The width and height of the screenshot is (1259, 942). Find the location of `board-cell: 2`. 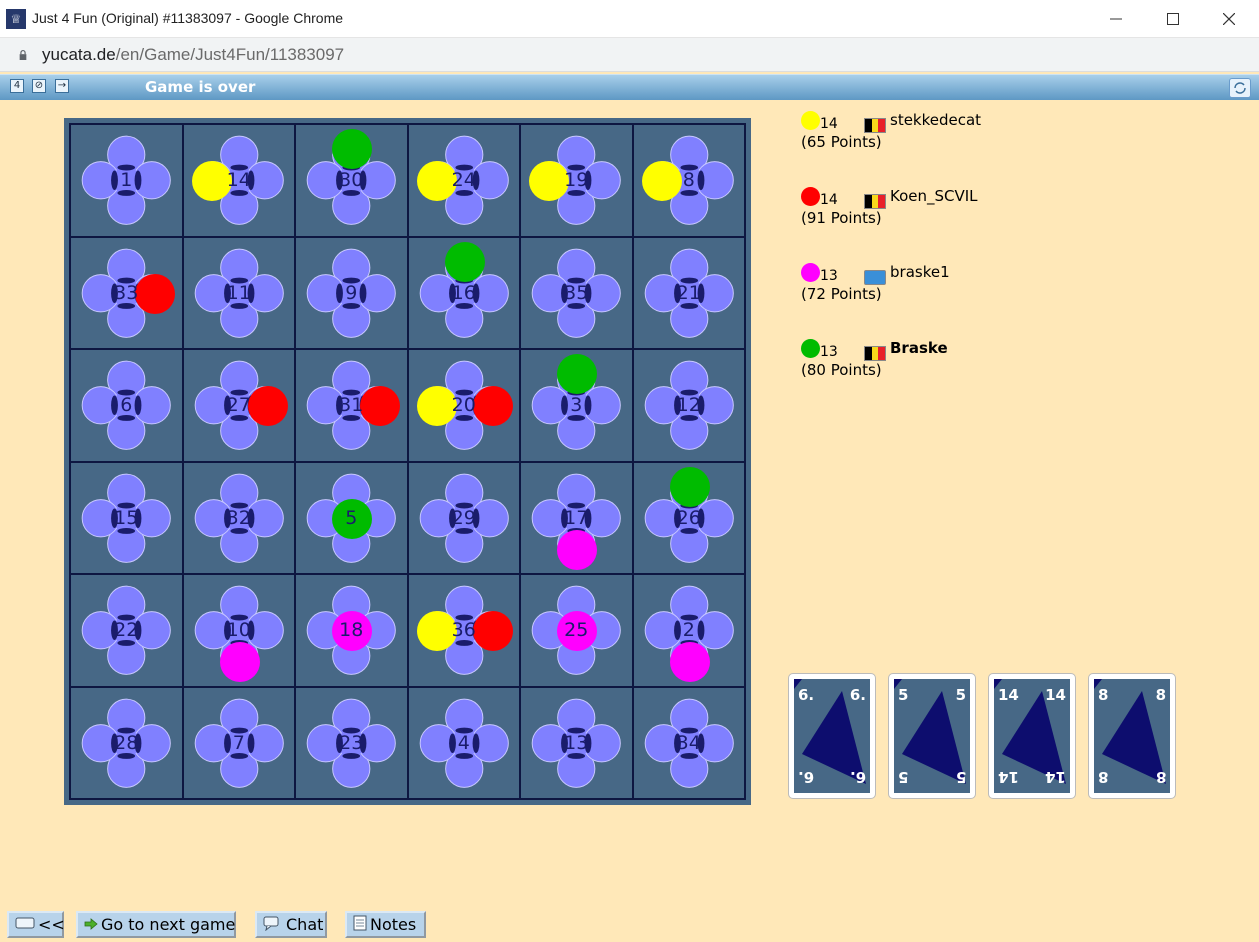

board-cell: 2 is located at coordinates (688, 630).